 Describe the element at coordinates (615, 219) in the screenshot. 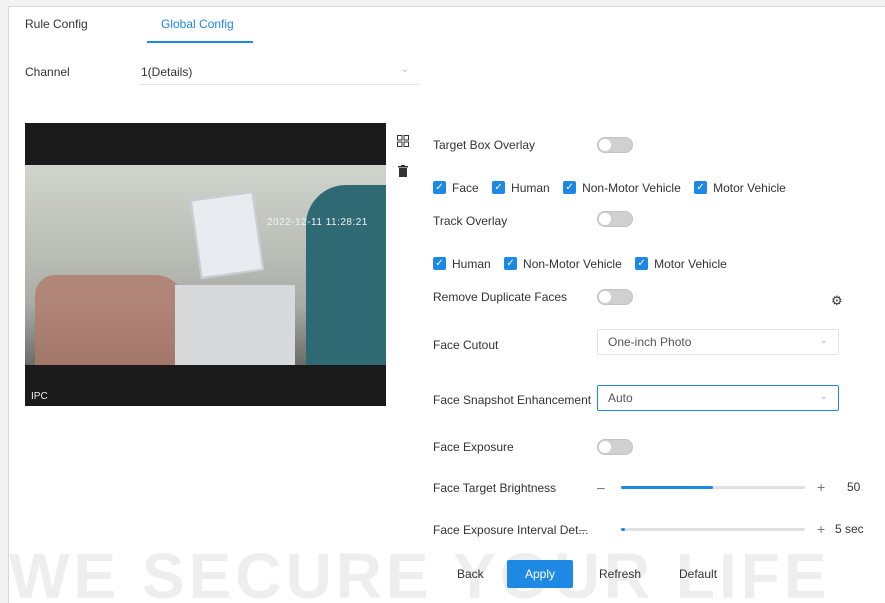

I see `track-overlay-toggle` at that location.